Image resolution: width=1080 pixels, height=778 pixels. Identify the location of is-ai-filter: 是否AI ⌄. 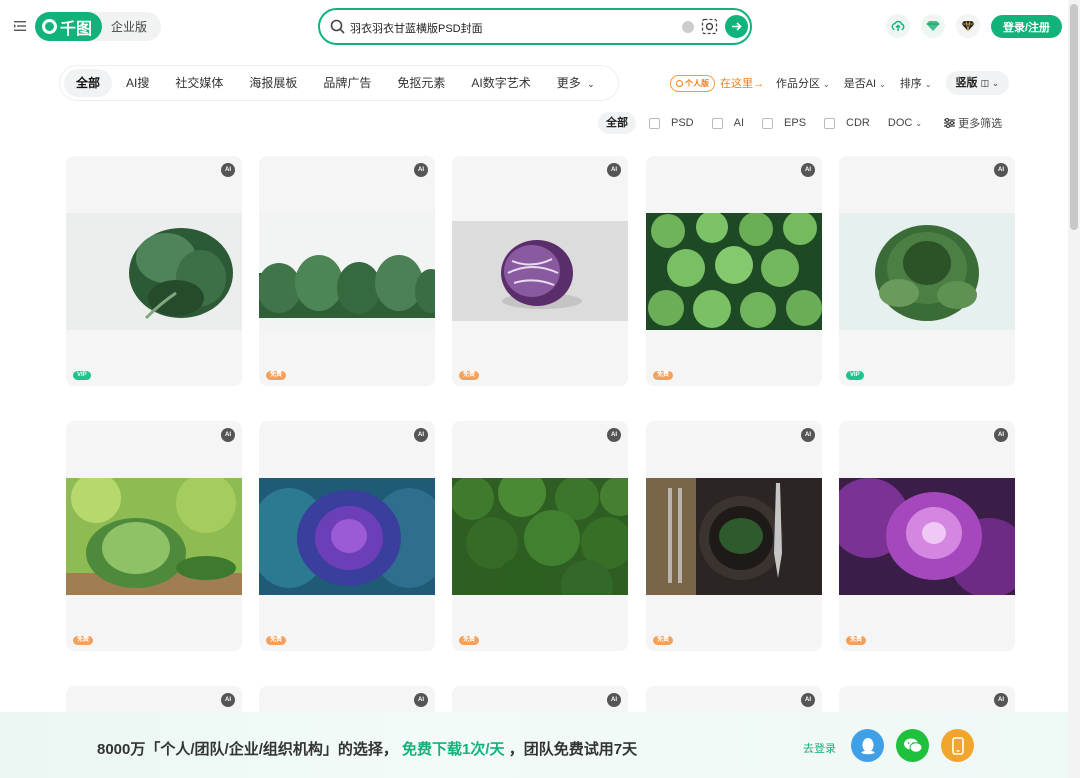
(865, 83).